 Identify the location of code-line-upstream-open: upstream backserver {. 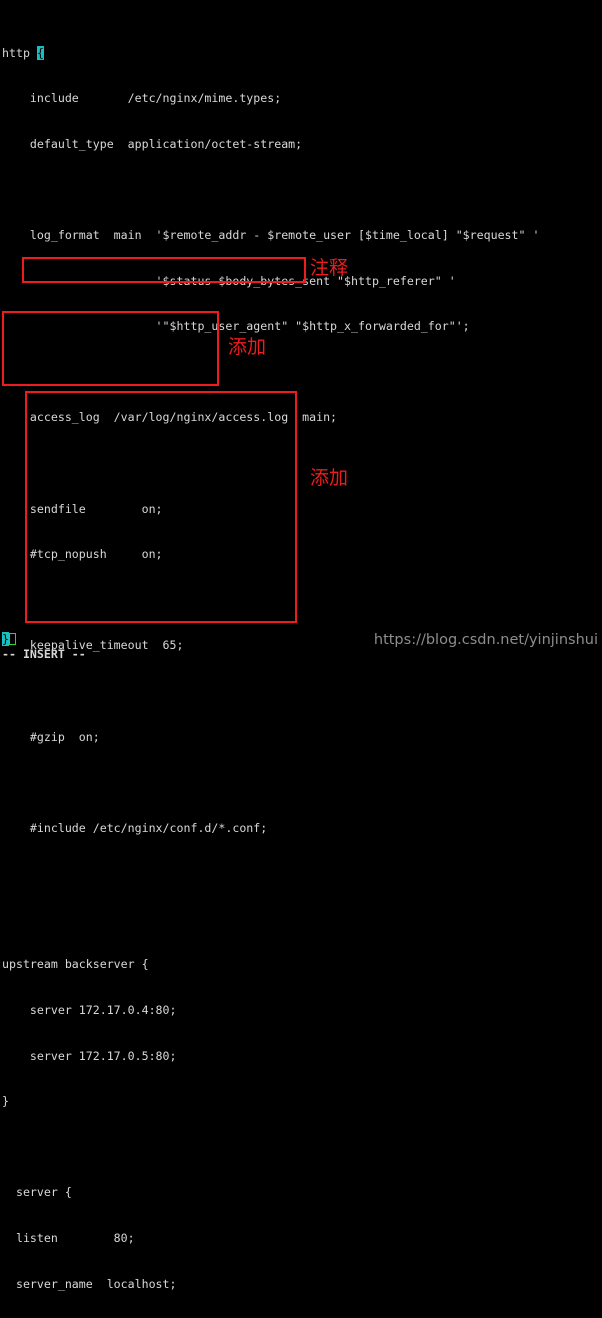
(75, 964).